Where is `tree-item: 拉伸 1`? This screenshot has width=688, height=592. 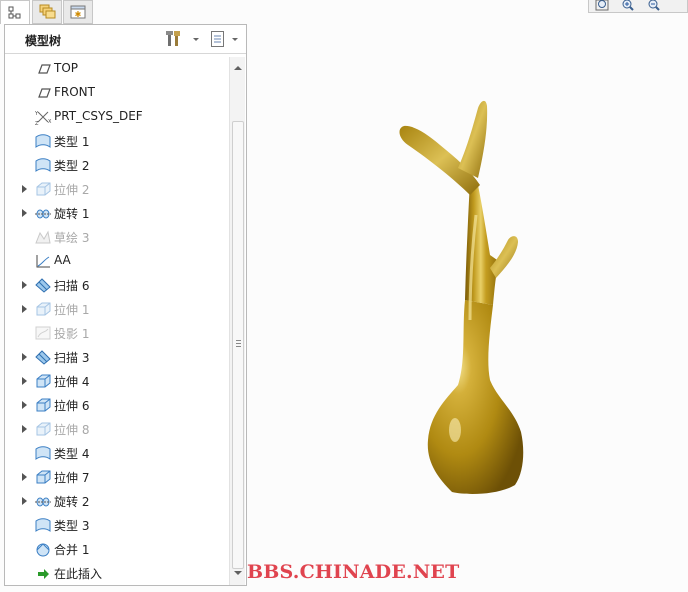
tree-item: 拉伸 1 is located at coordinates (117, 309).